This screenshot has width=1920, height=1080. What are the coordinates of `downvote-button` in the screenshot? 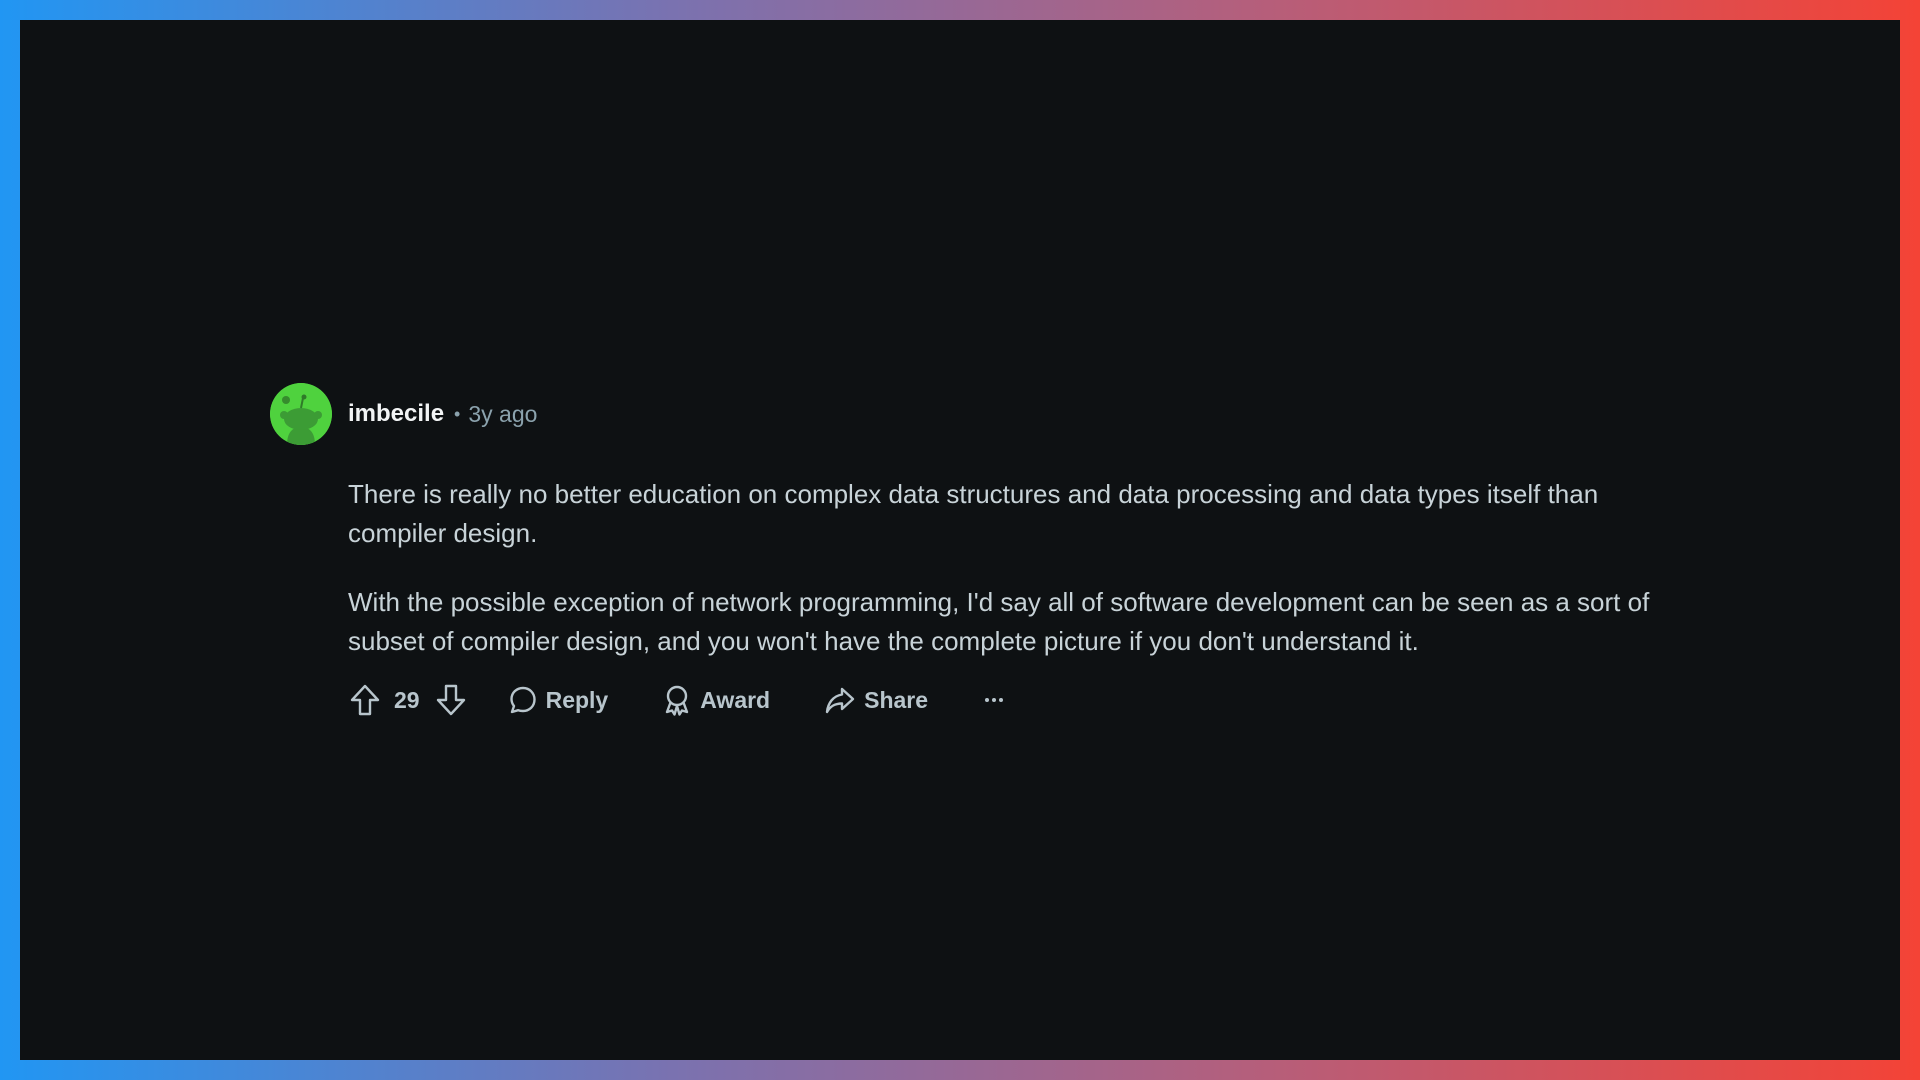 It's located at (451, 700).